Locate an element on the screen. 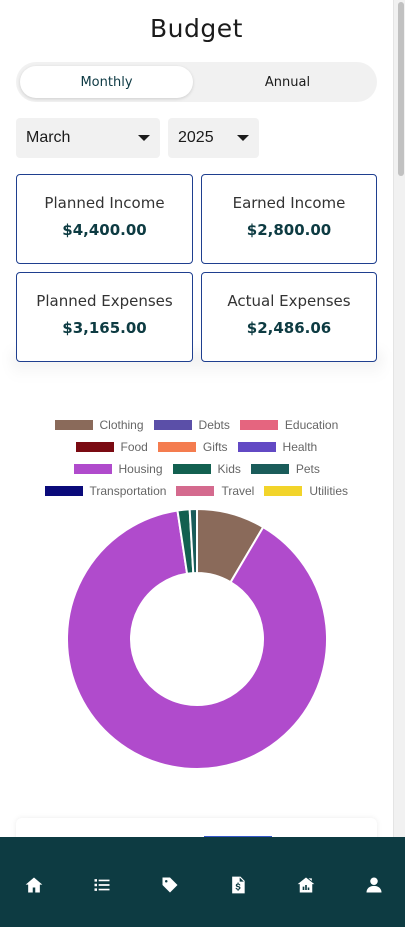  legend-label: Housing is located at coordinates (140, 469).